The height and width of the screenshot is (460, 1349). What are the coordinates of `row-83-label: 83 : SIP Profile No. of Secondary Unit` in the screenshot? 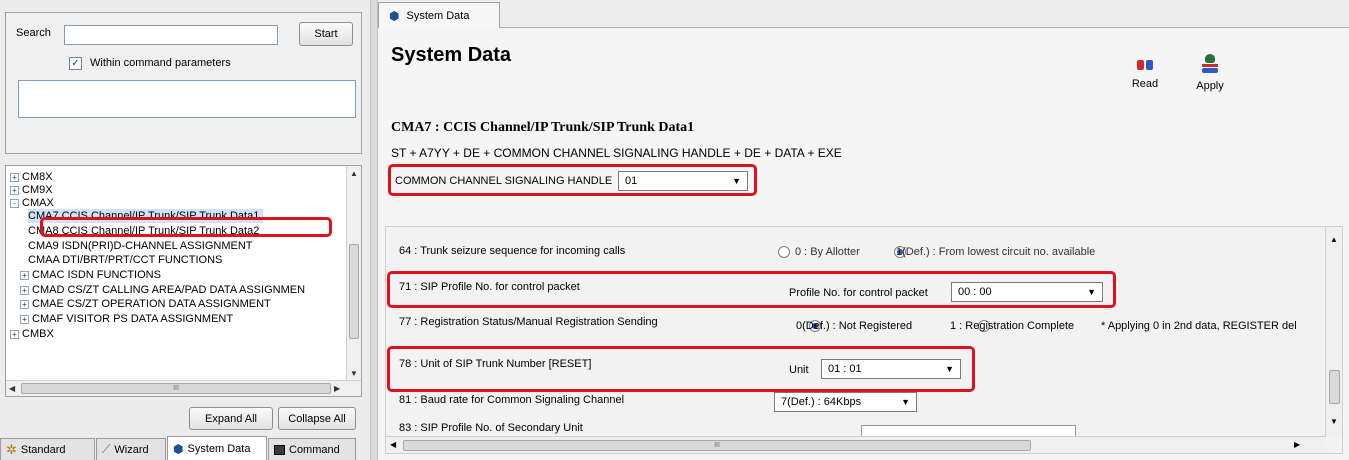 It's located at (491, 428).